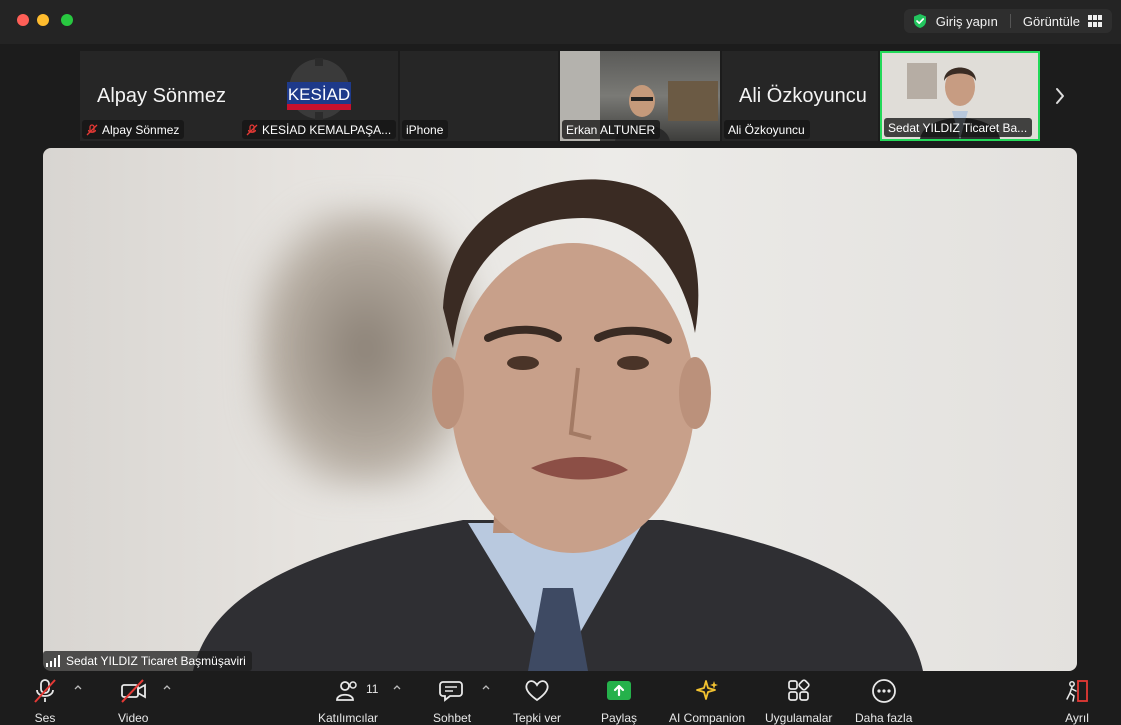 The width and height of the screenshot is (1121, 725). I want to click on heart-icon, so click(537, 691).